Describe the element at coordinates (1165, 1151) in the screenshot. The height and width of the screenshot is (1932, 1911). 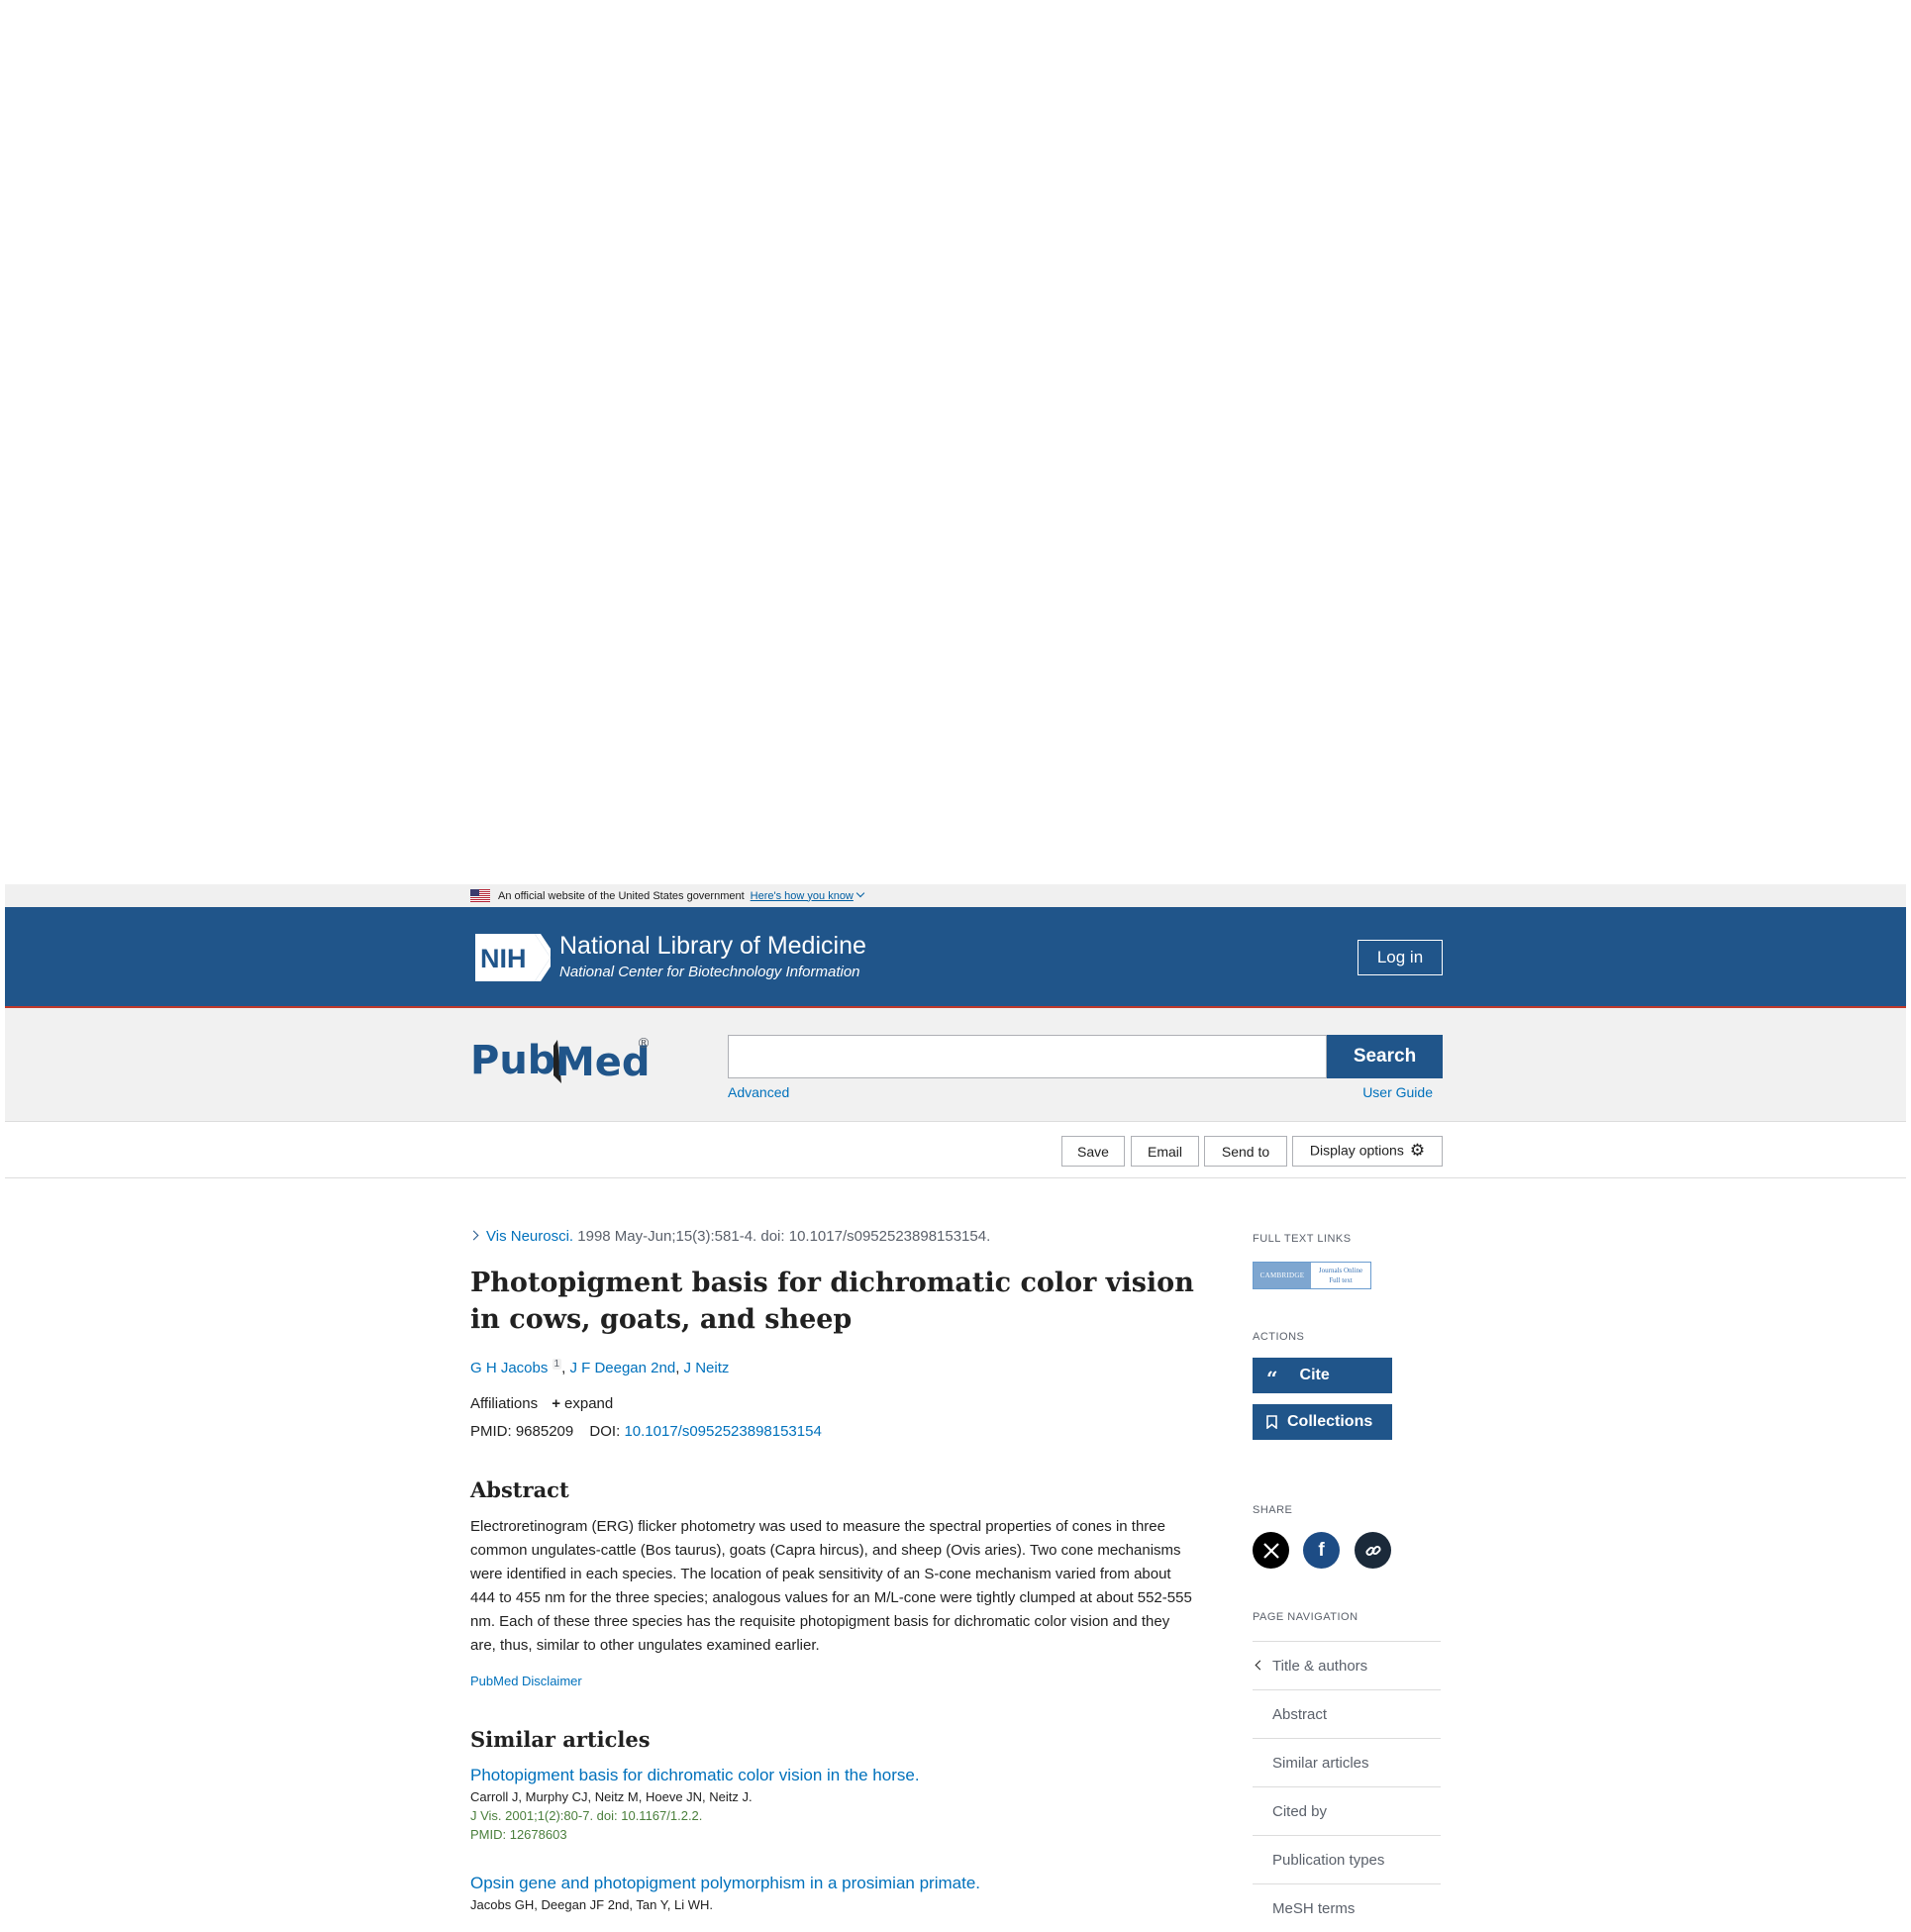
I see `email-button: Email` at that location.